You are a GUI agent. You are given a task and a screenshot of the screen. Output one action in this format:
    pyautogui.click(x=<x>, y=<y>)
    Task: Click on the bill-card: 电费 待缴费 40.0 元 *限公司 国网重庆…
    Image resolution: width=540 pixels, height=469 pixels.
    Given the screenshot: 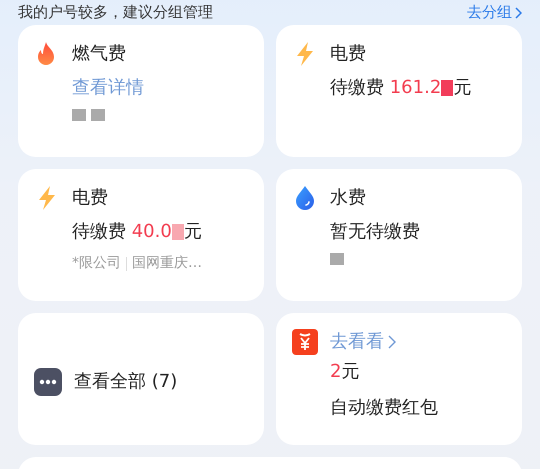 What is the action you would take?
    pyautogui.click(x=141, y=235)
    